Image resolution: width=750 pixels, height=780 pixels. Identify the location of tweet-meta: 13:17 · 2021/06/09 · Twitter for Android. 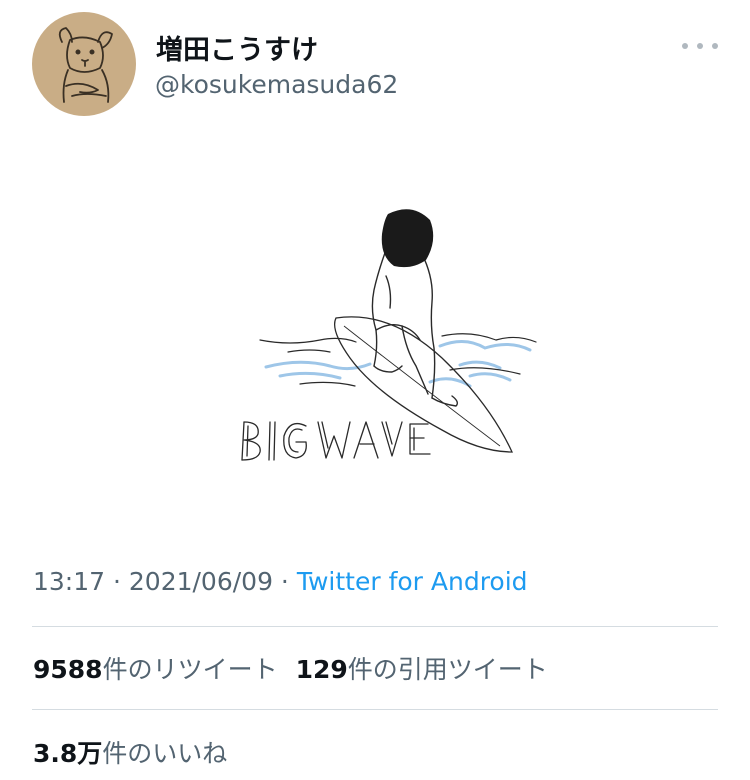
(280, 581).